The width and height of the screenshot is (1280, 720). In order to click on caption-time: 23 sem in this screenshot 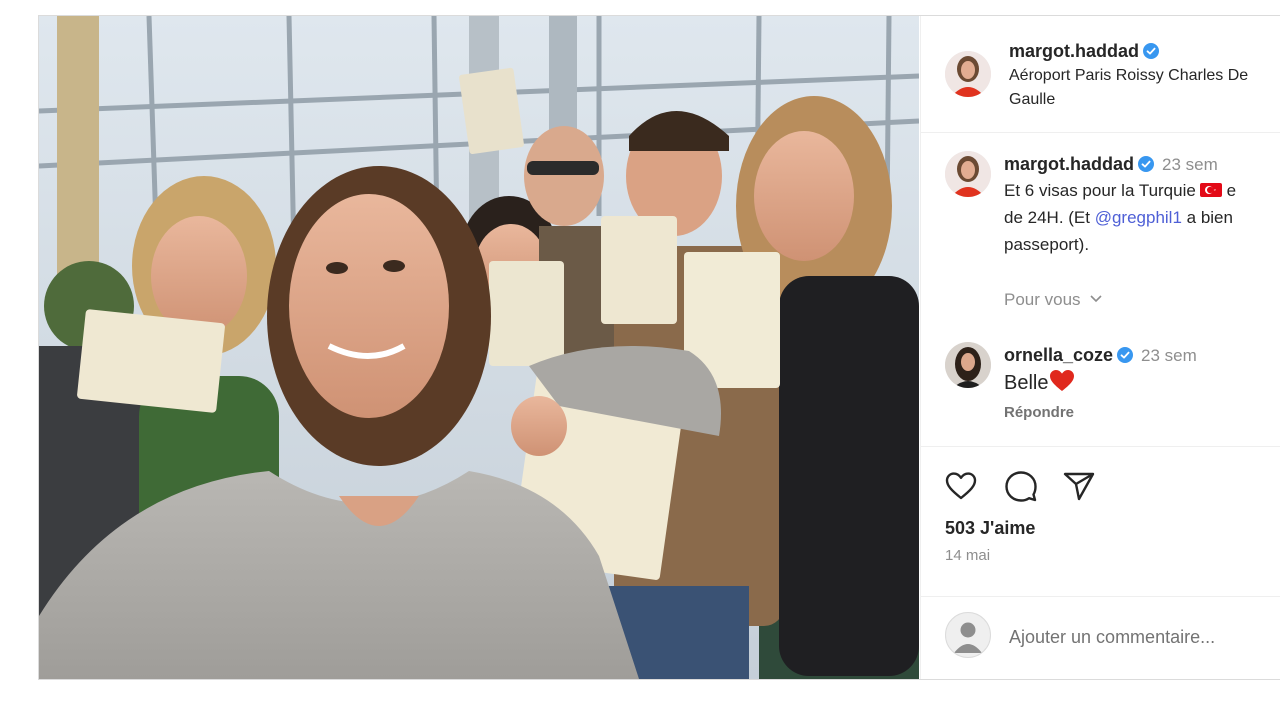, I will do `click(1190, 164)`.